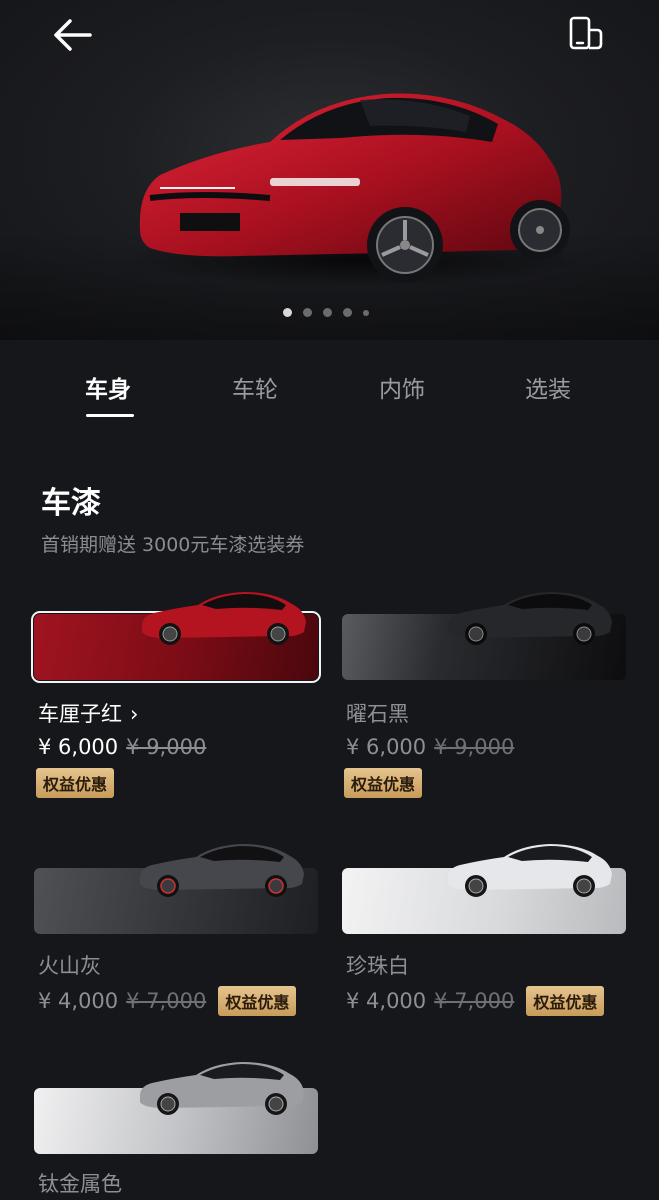  I want to click on paint-name: 钛金属色, so click(80, 1184).